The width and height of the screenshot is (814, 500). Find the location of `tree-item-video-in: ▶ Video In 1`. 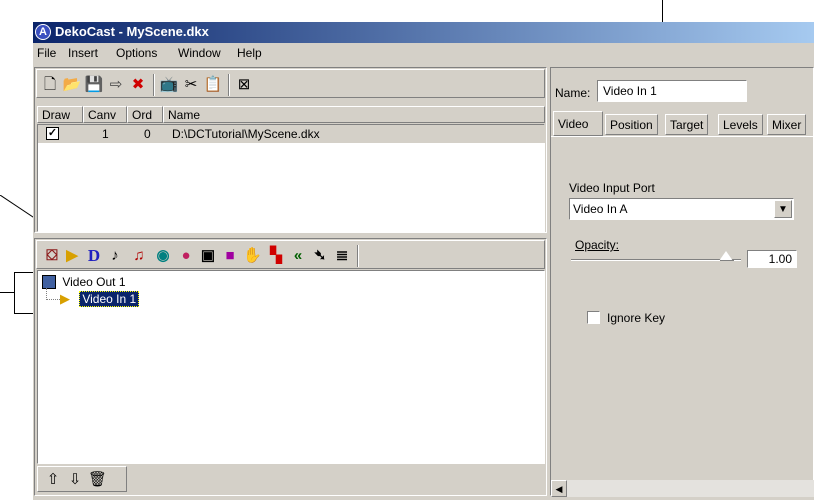

tree-item-video-in: ▶ Video In 1 is located at coordinates (100, 298).